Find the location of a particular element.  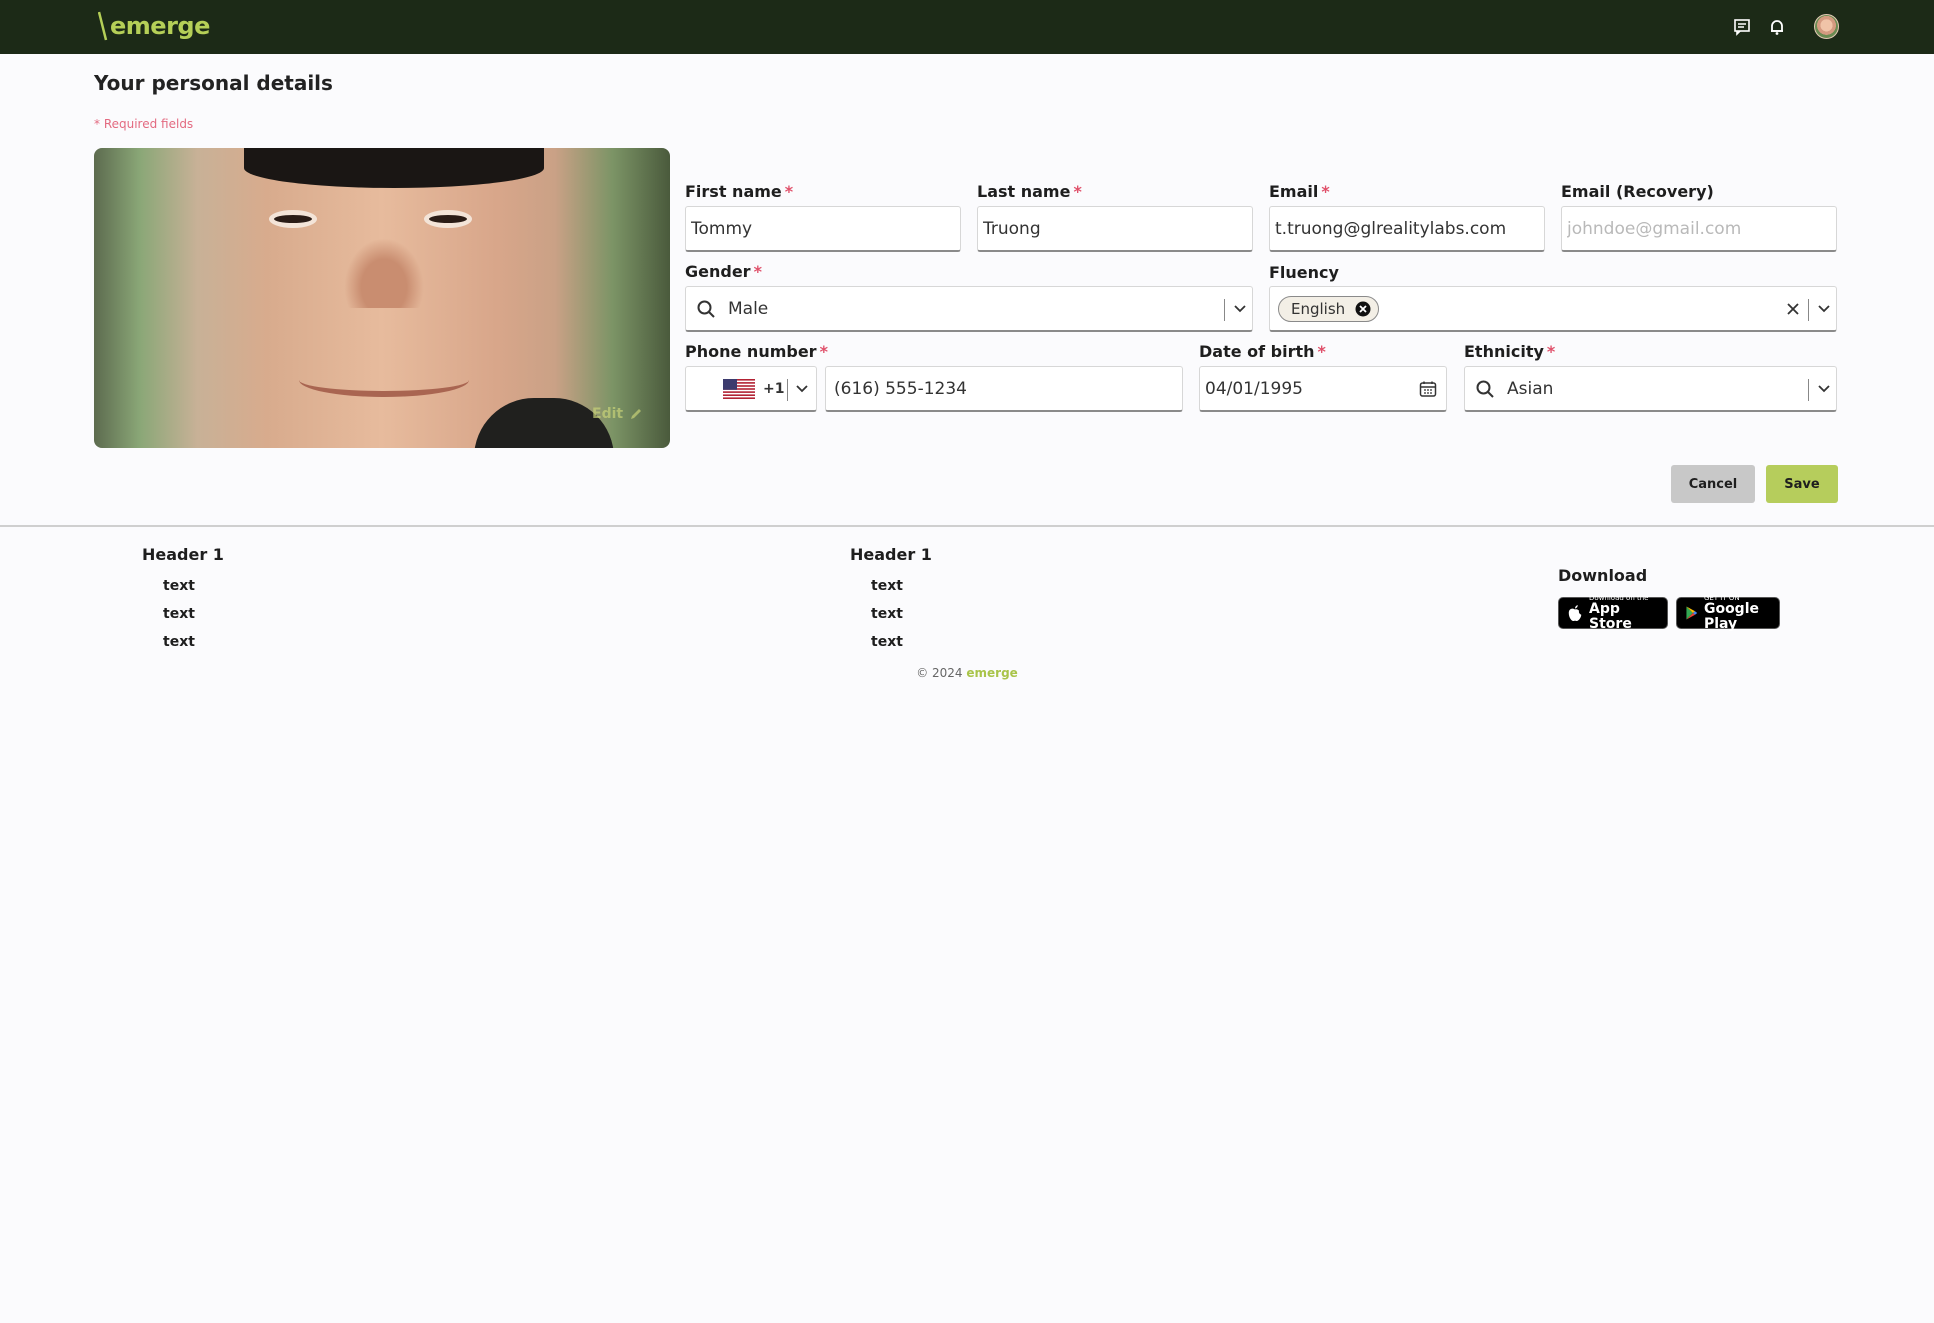

photo-nose is located at coordinates (384, 273).